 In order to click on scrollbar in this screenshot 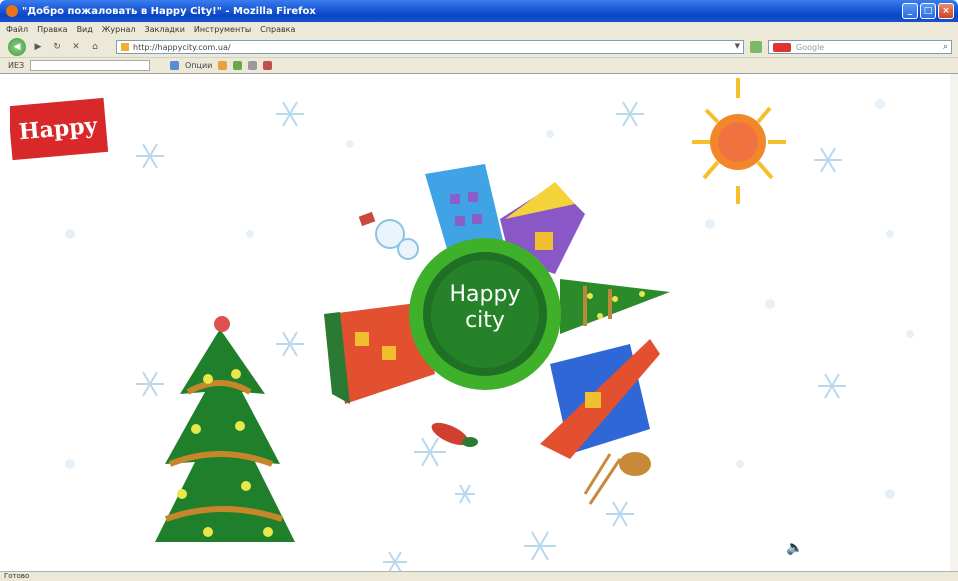, I will do `click(954, 322)`.